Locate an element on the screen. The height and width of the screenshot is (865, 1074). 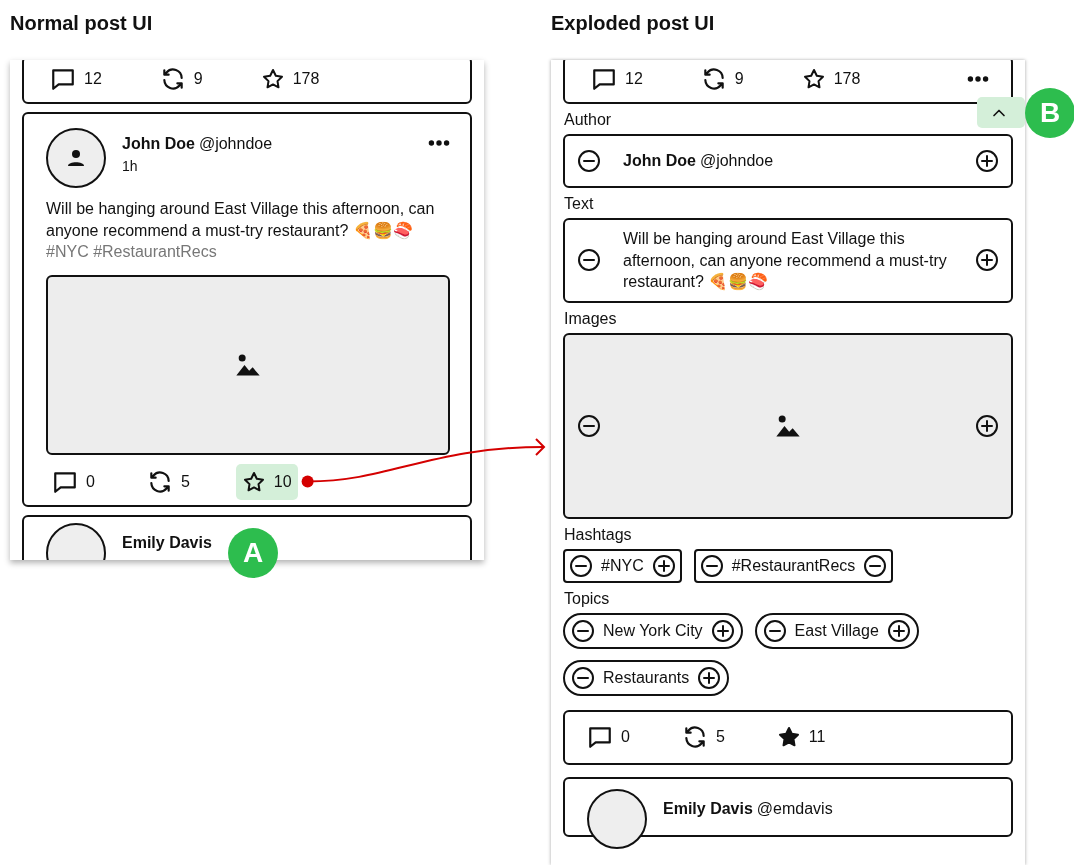
stat-count: 11 is located at coordinates (817, 737).